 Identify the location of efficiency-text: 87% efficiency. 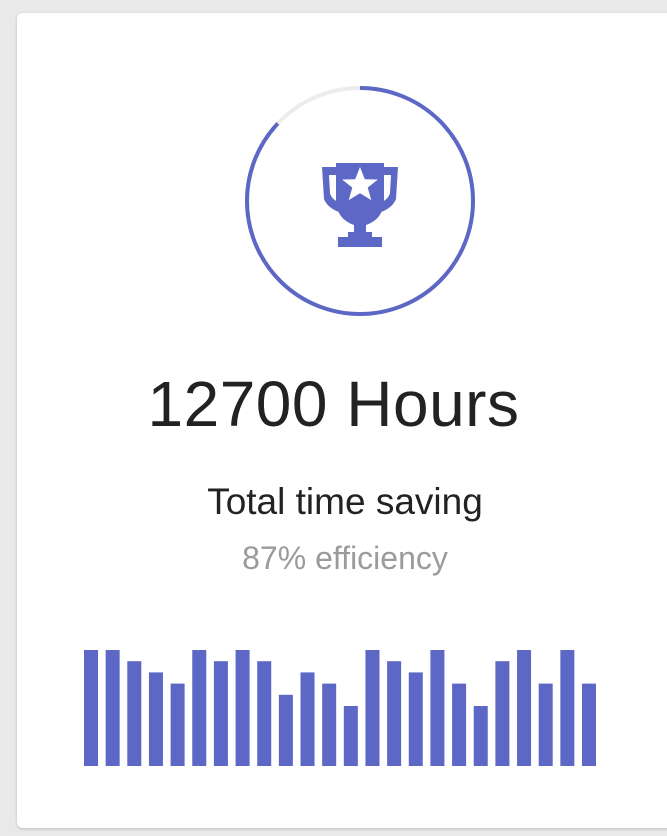
(345, 558).